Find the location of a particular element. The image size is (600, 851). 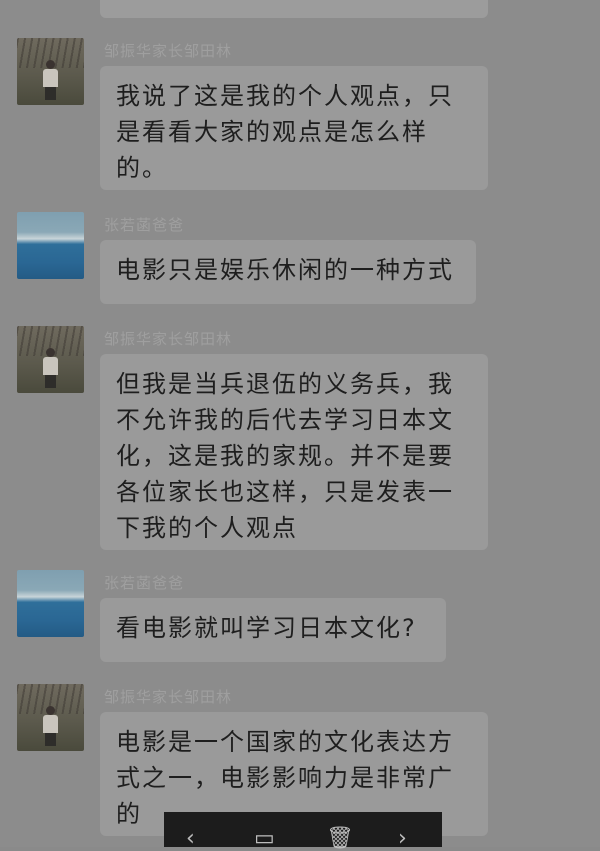

message-text-line: 不允许我的后代去学习日本文 is located at coordinates (285, 420).